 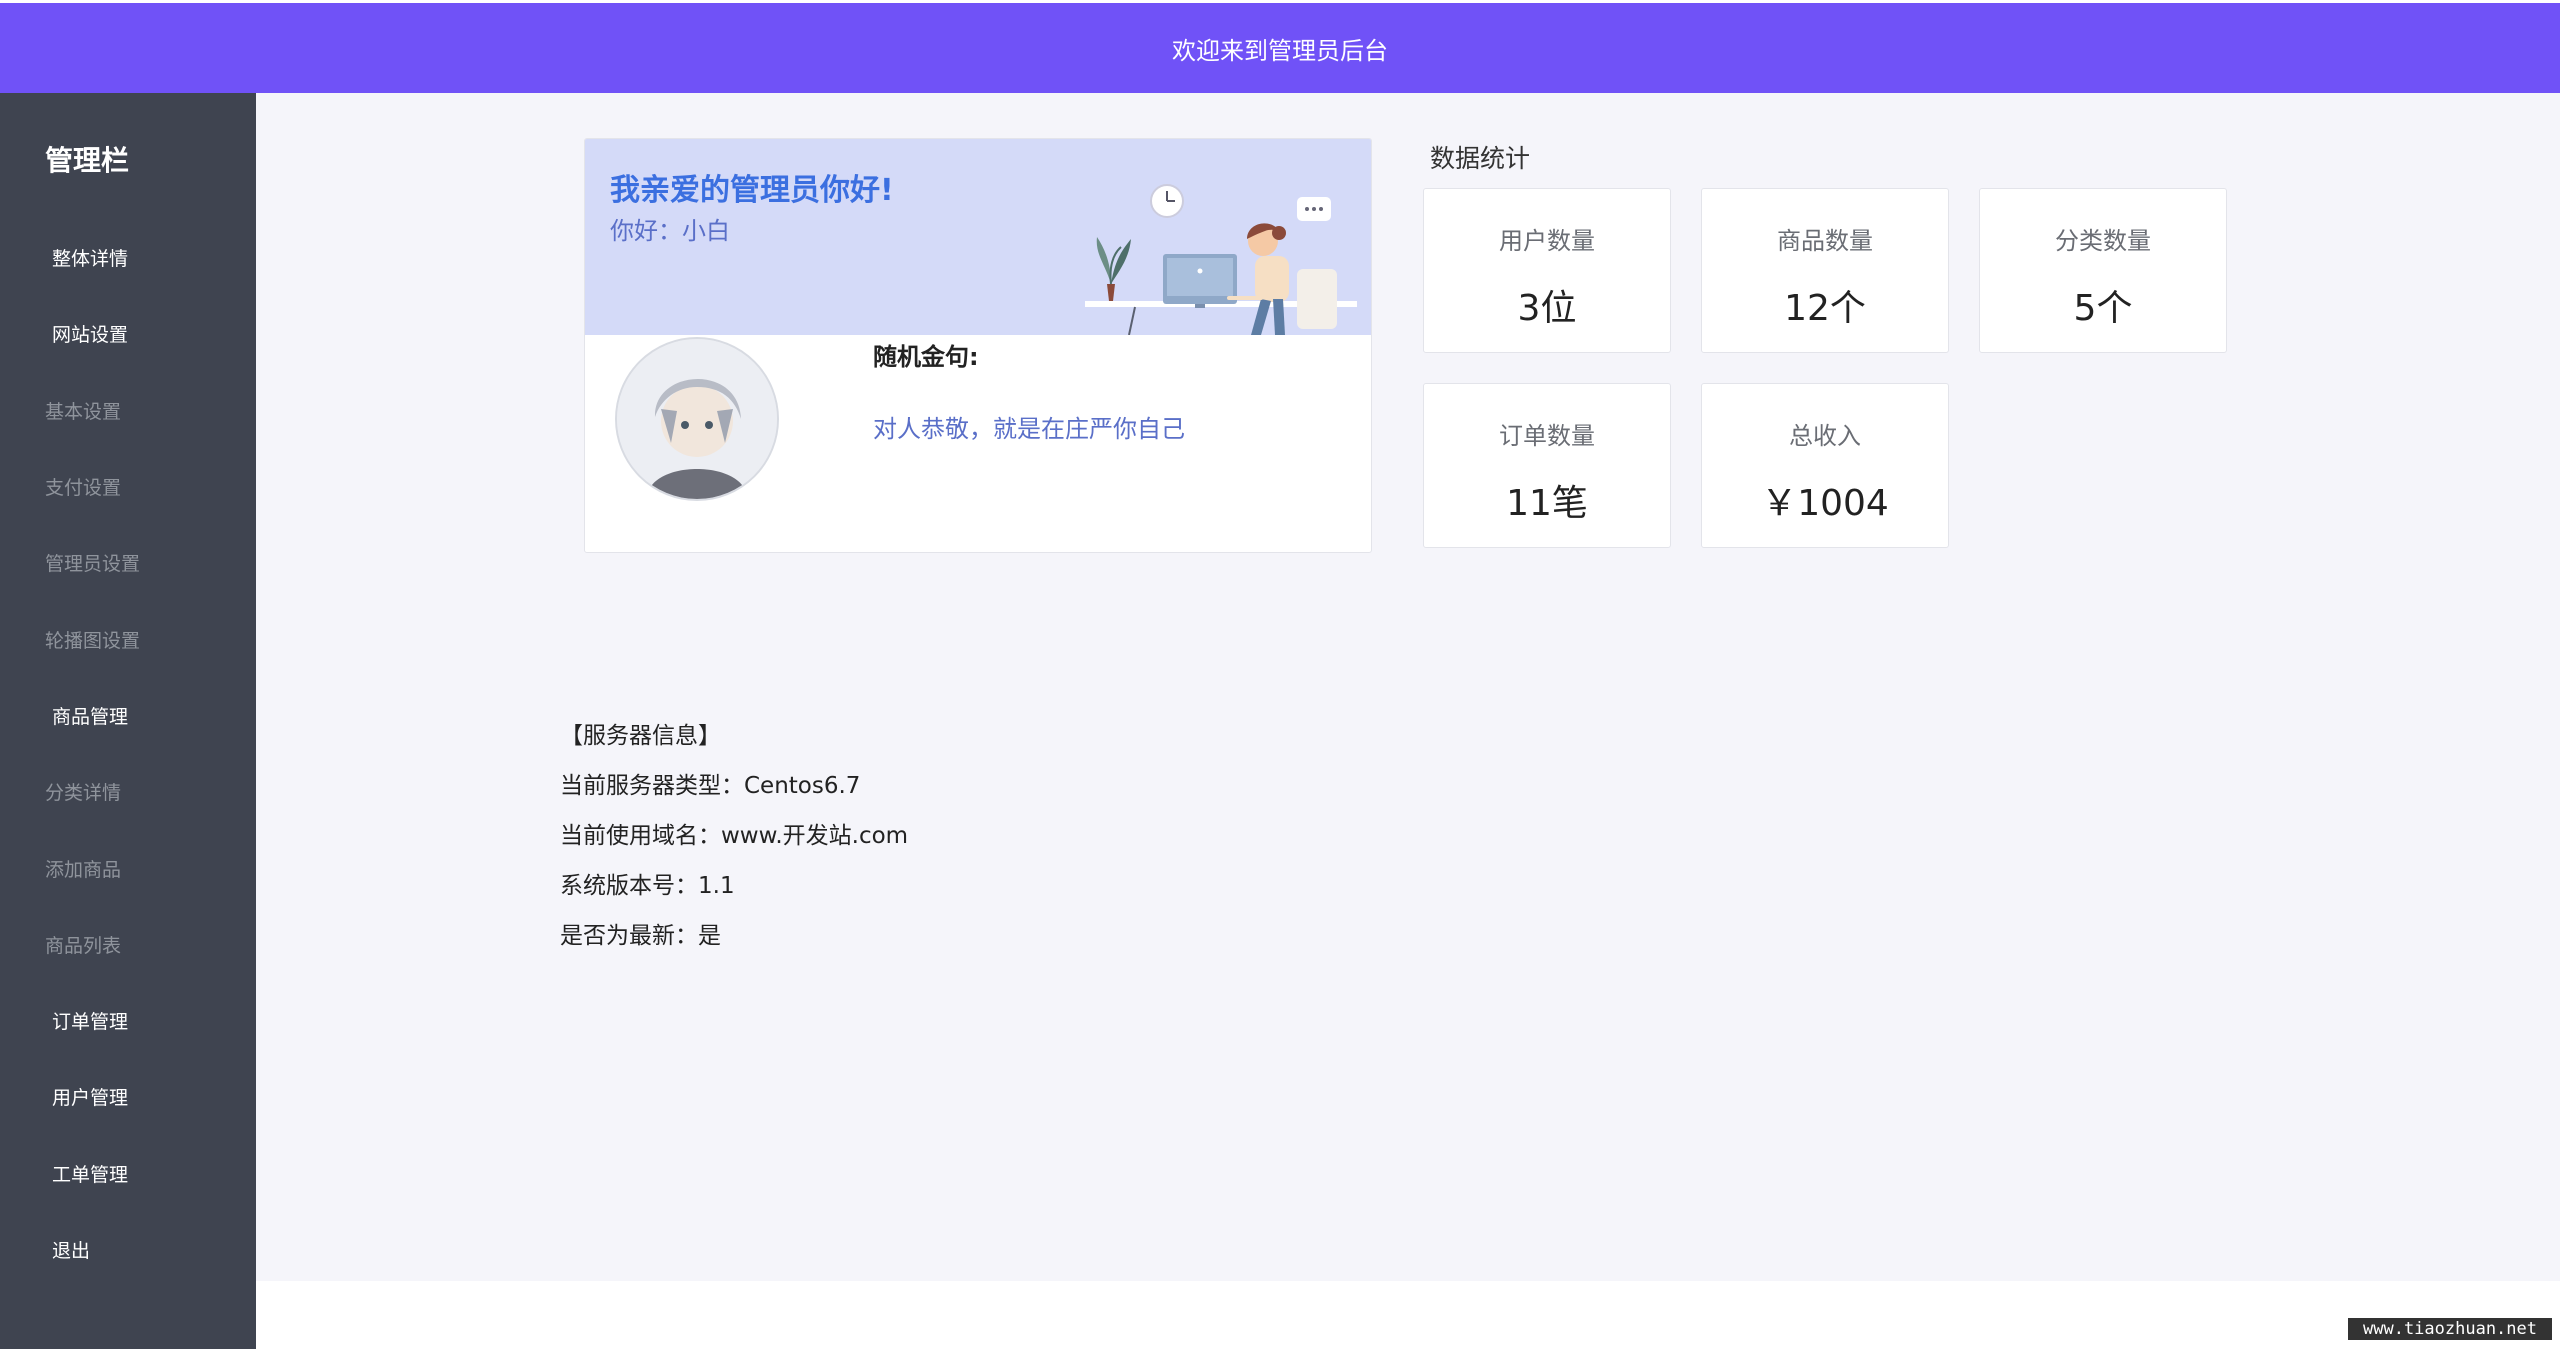 What do you see at coordinates (1825, 308) in the screenshot?
I see `stat-value: 12个` at bounding box center [1825, 308].